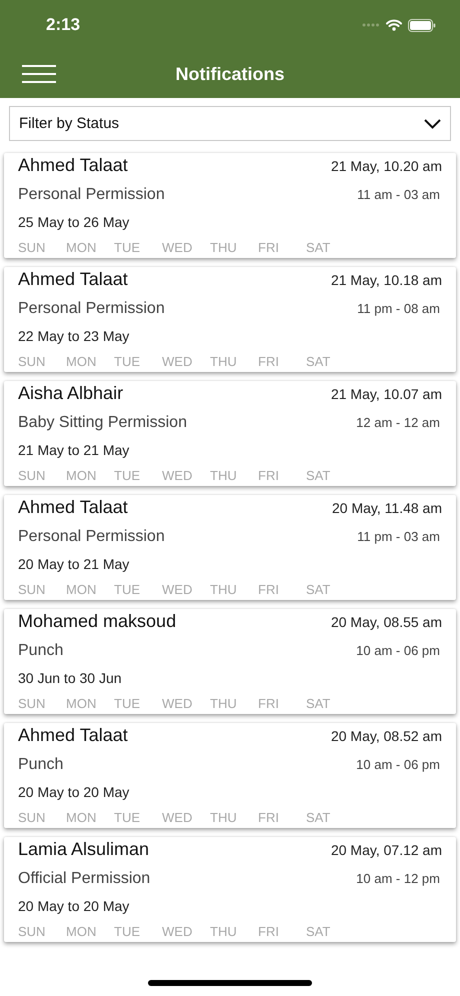  What do you see at coordinates (386, 622) in the screenshot?
I see `timestamp: 20 May, 08.55 am` at bounding box center [386, 622].